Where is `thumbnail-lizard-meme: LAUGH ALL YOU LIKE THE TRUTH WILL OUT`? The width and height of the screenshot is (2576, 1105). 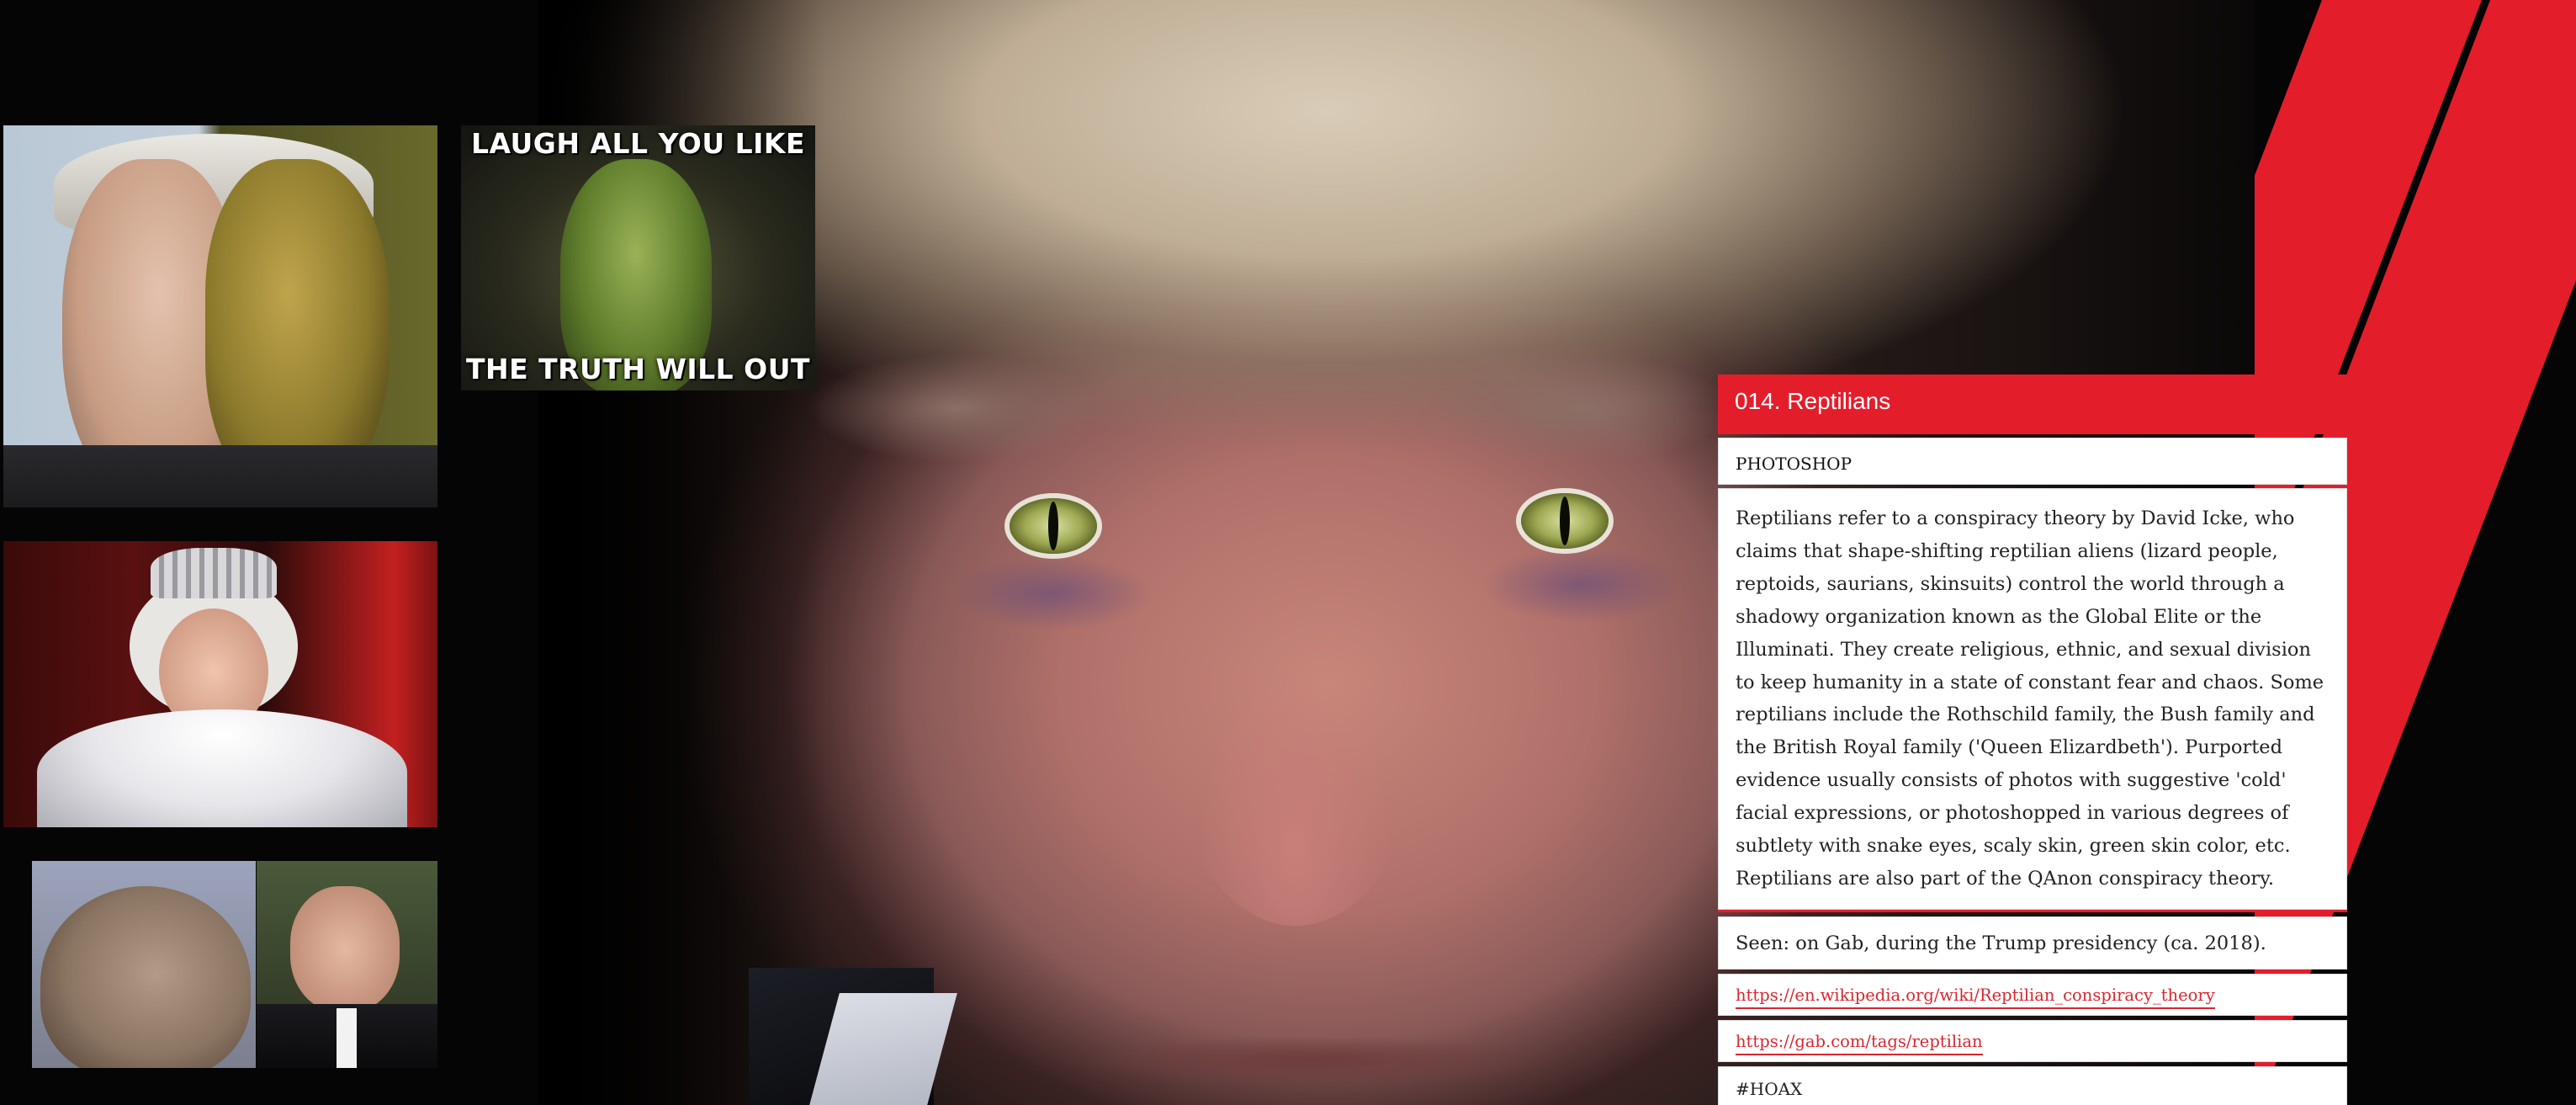
thumbnail-lizard-meme: LAUGH ALL YOU LIKE THE TRUTH WILL OUT is located at coordinates (638, 257).